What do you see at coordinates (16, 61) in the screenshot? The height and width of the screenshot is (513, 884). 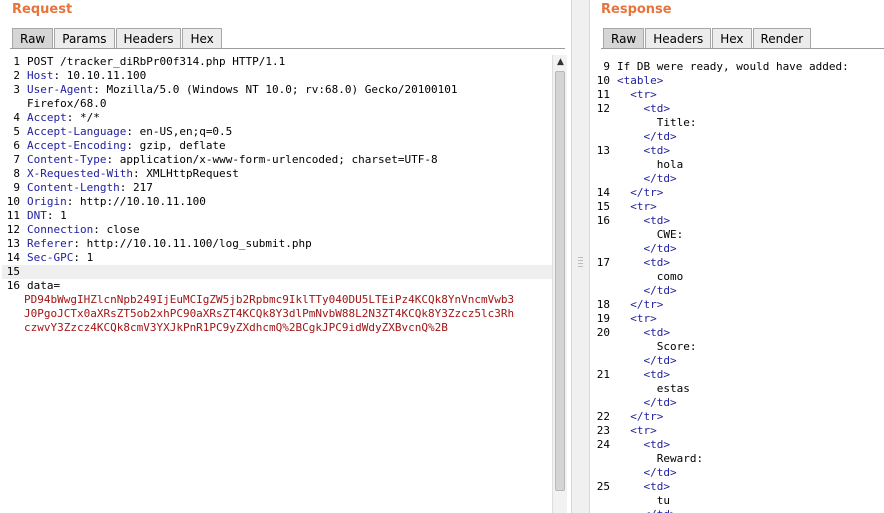 I see `line-number: 1` at bounding box center [16, 61].